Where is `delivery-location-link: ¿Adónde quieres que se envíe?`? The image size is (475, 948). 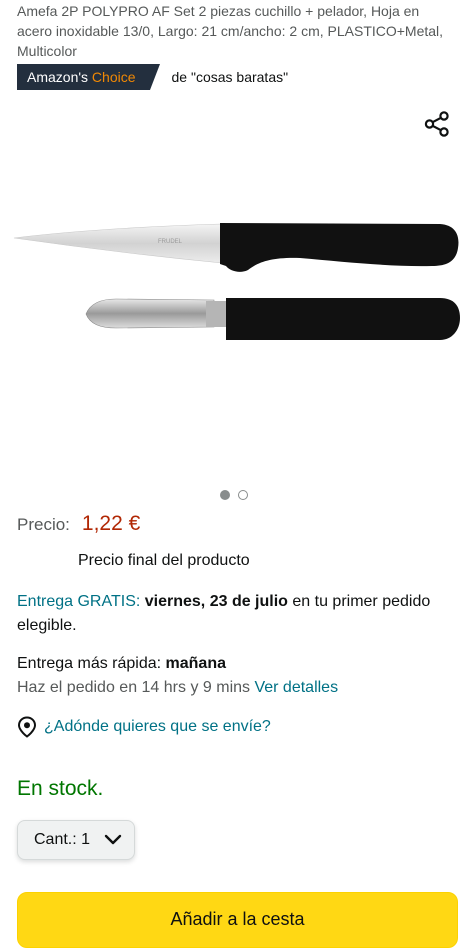 delivery-location-link: ¿Adónde quieres que se envíe? is located at coordinates (144, 727).